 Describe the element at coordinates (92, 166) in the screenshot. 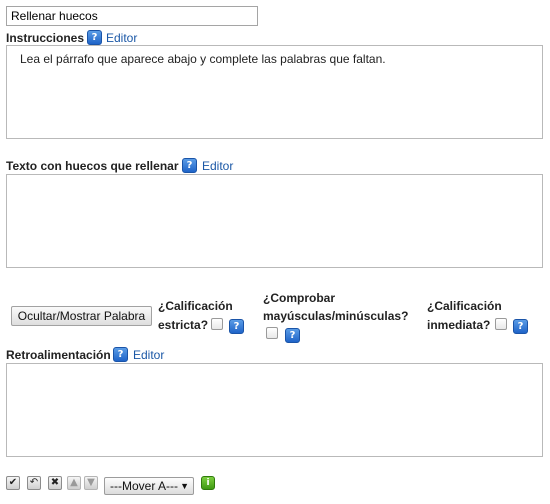

I see `gap-text-label: Texto con huecos que rellenar` at that location.